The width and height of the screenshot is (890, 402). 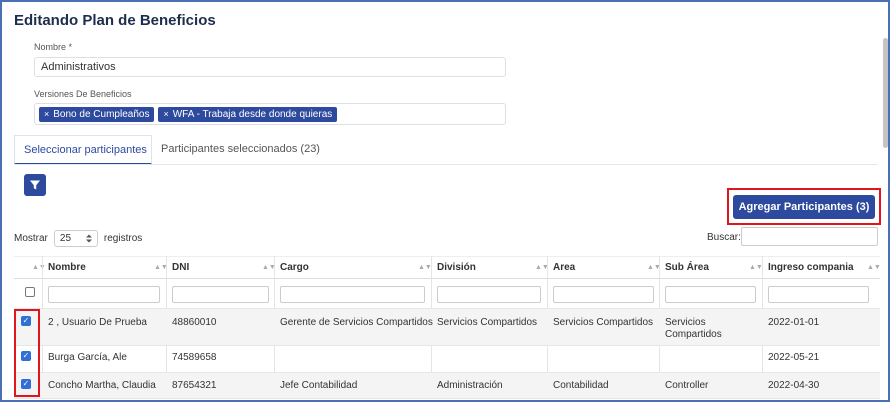 What do you see at coordinates (447, 359) in the screenshot?
I see `table-row: ✓ Burga García, Ale 74589658 2022-05-21` at bounding box center [447, 359].